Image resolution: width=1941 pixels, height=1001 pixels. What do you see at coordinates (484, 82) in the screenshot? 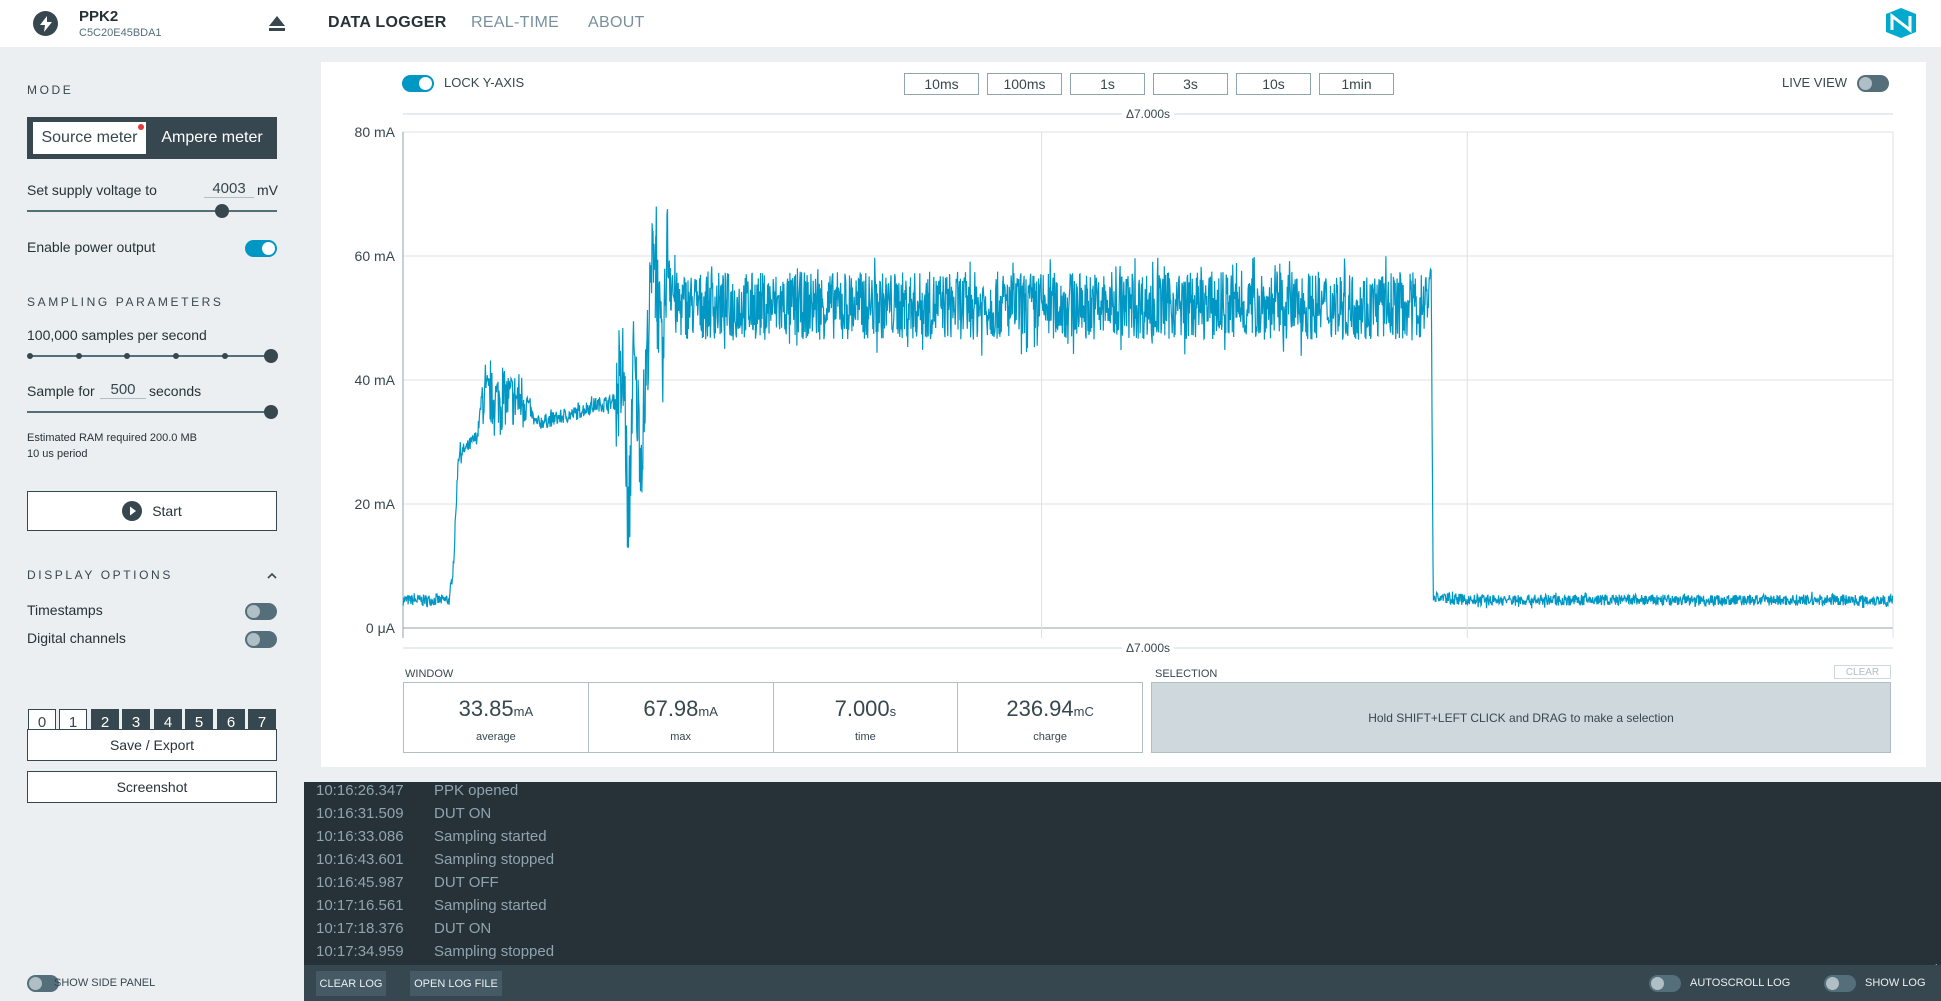
I see `lock-y-axis-label: LOCK Y-AXIS` at bounding box center [484, 82].